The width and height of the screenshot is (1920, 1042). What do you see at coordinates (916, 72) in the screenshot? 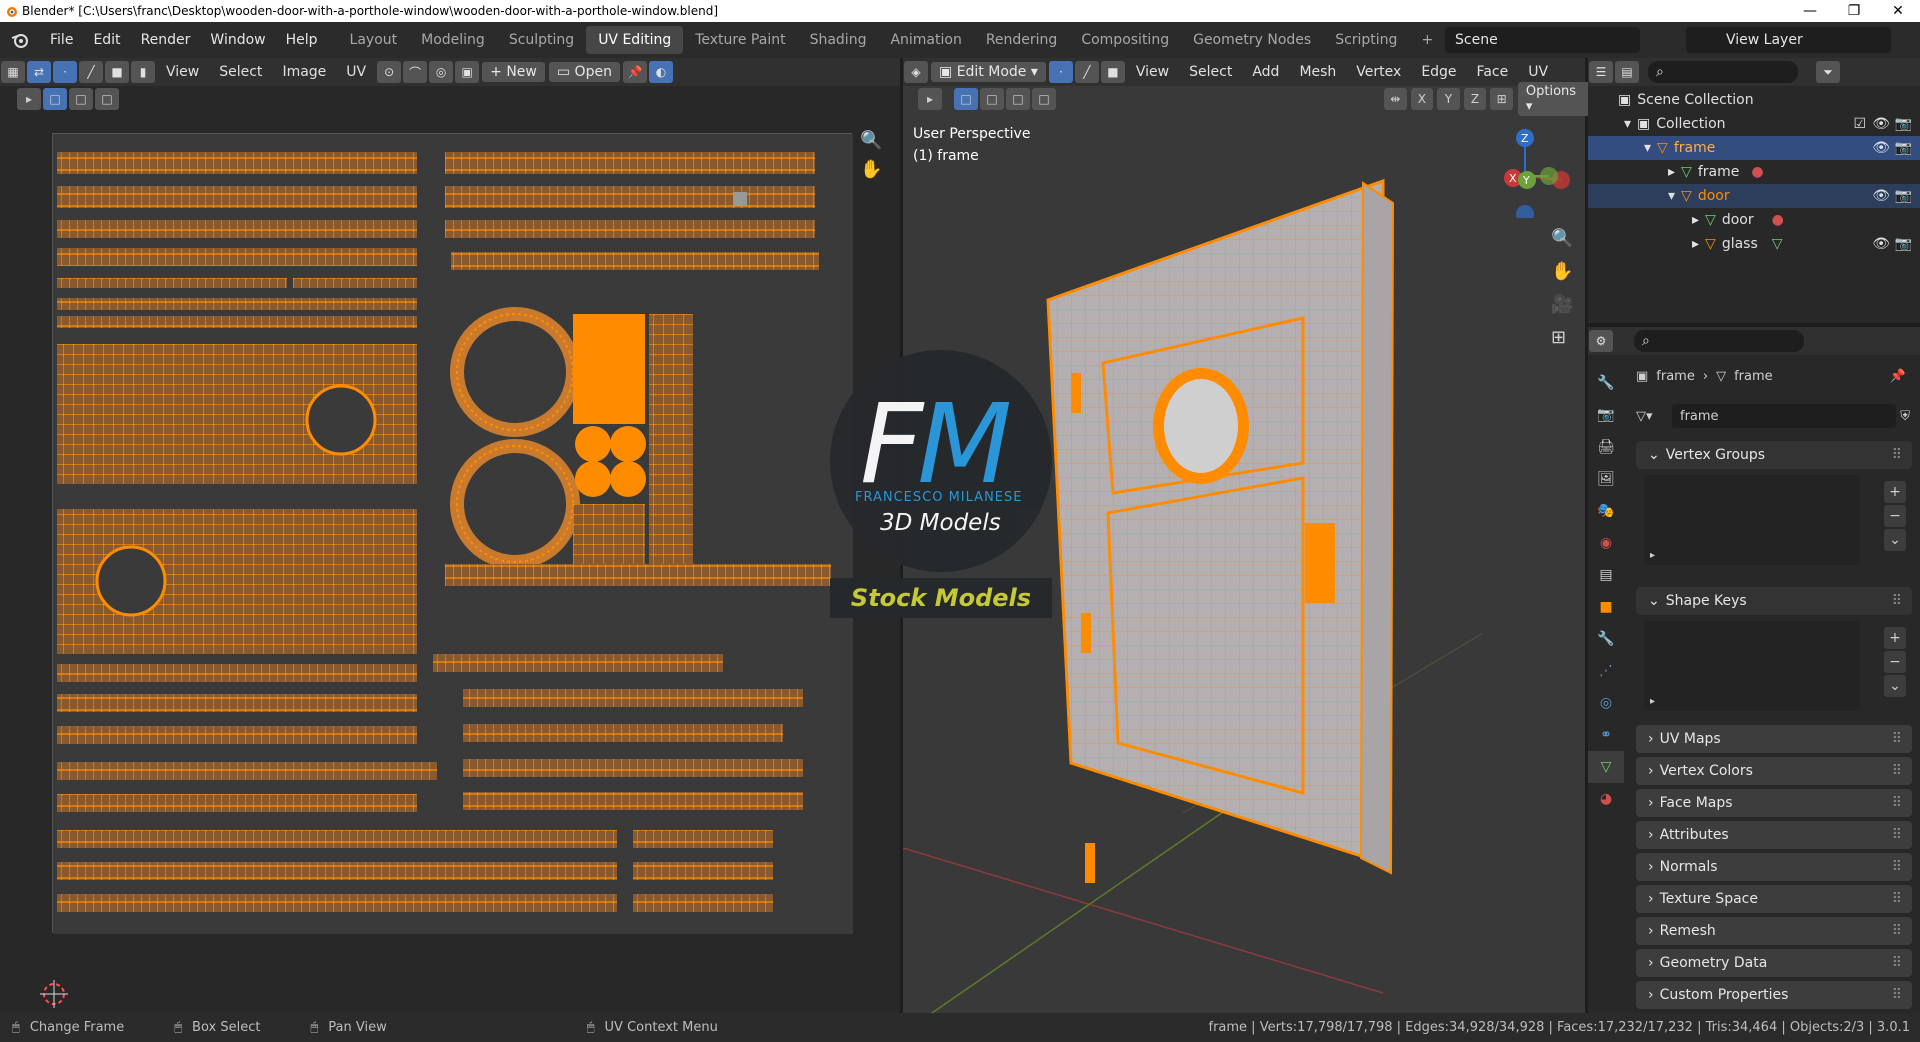
I see `editor-type-3d-icon: ◈` at bounding box center [916, 72].